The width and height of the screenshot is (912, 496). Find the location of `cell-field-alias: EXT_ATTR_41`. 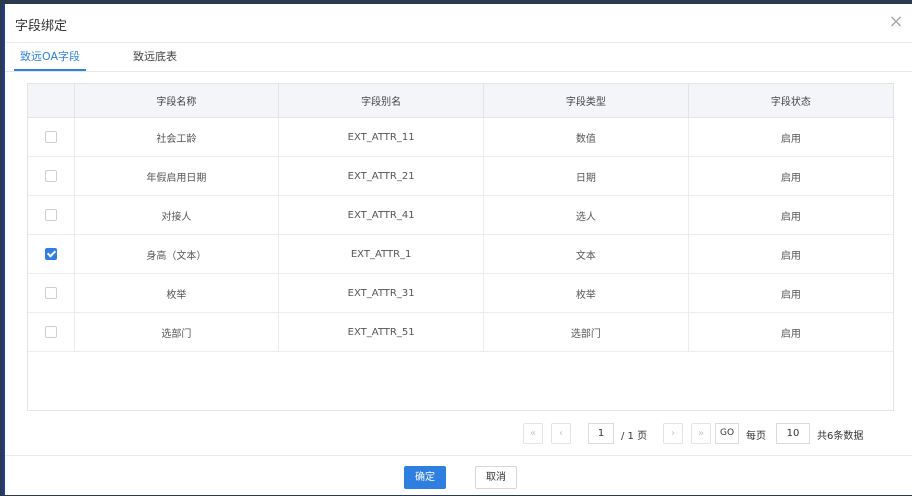

cell-field-alias: EXT_ATTR_41 is located at coordinates (381, 215).